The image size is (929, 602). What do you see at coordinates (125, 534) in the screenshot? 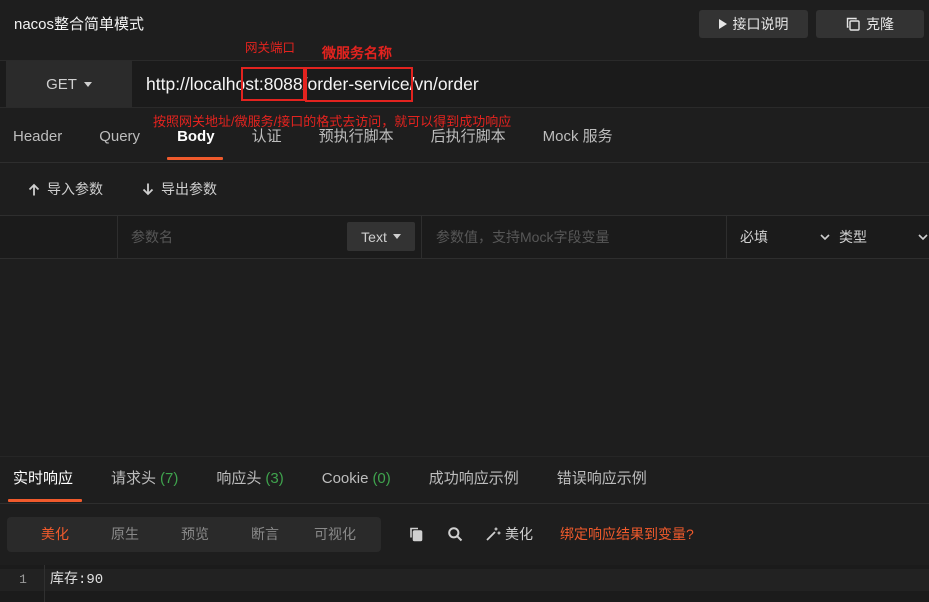
I see `view-mode-raw: 原生` at bounding box center [125, 534].